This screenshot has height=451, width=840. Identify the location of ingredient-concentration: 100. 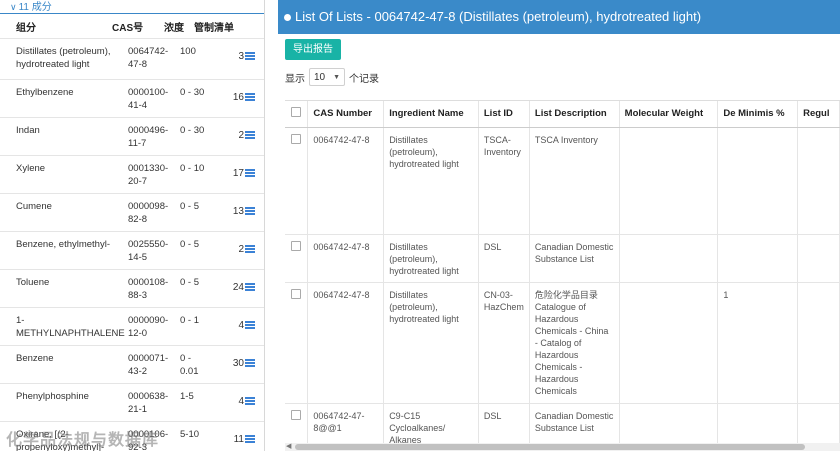
(188, 51).